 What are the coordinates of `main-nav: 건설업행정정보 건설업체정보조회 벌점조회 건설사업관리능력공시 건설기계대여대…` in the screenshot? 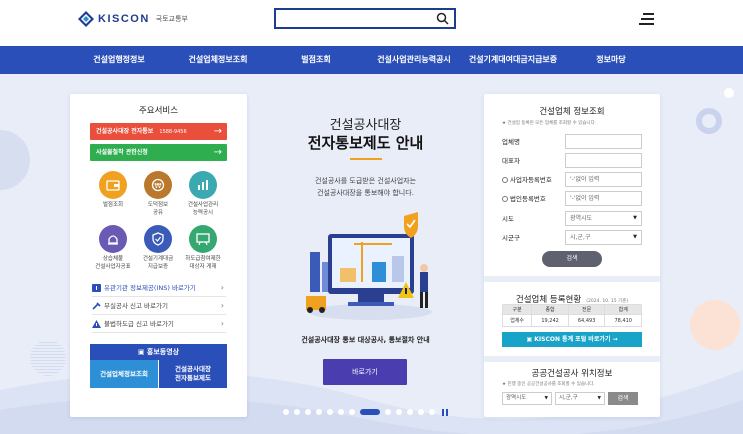 It's located at (371, 60).